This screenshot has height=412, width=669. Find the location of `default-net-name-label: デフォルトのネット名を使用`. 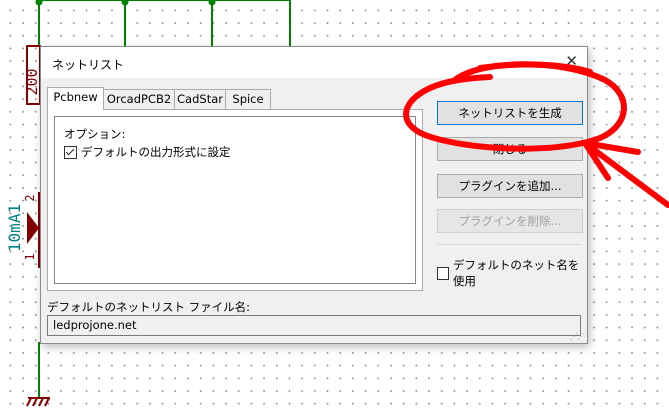

default-net-name-label: デフォルトのネット名を使用 is located at coordinates (516, 273).